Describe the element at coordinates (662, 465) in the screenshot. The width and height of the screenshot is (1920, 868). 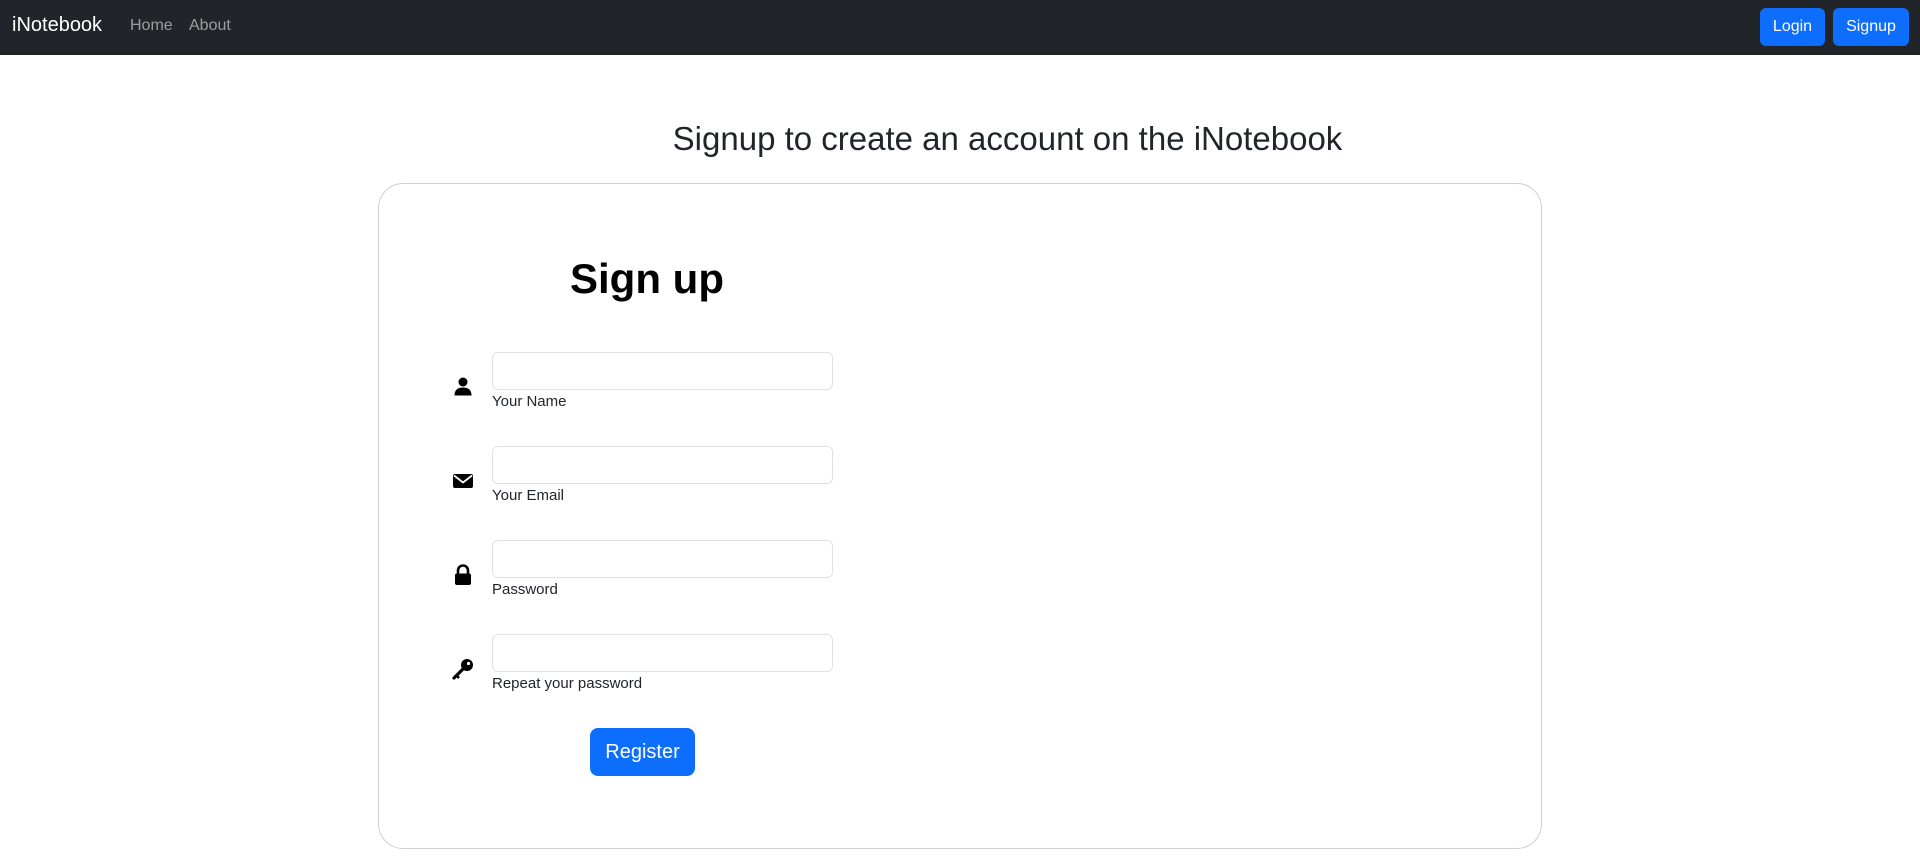
I see `email-input` at that location.